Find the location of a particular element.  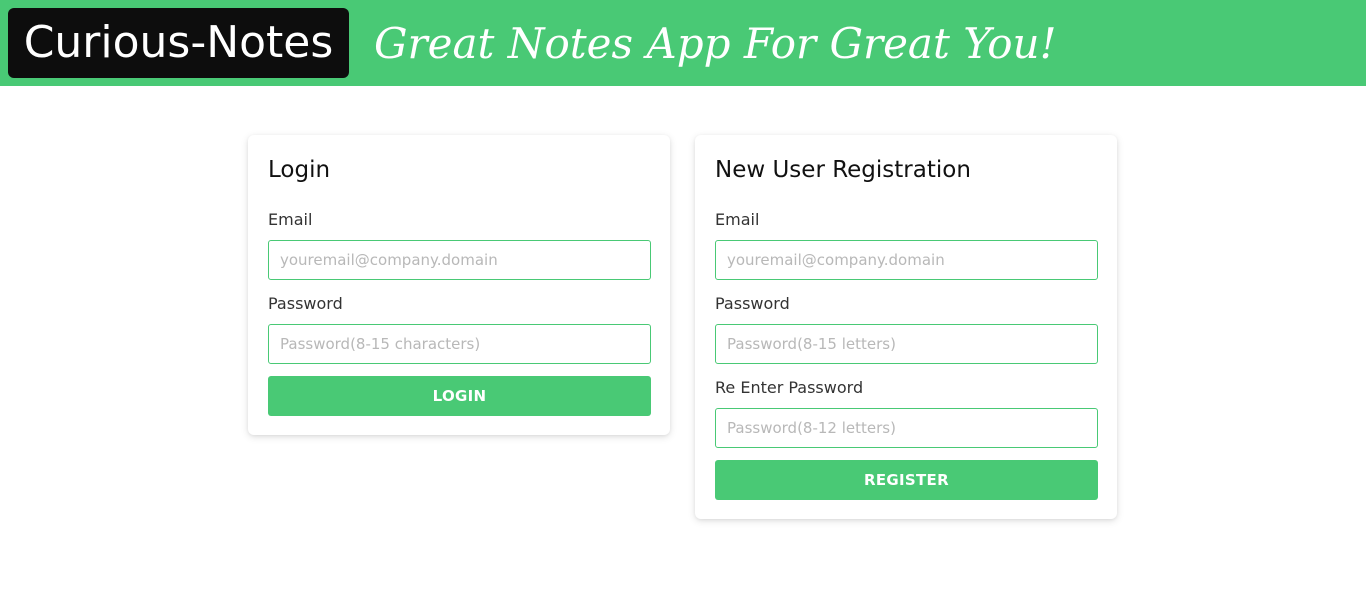

login-button: LOGIN is located at coordinates (459, 396).